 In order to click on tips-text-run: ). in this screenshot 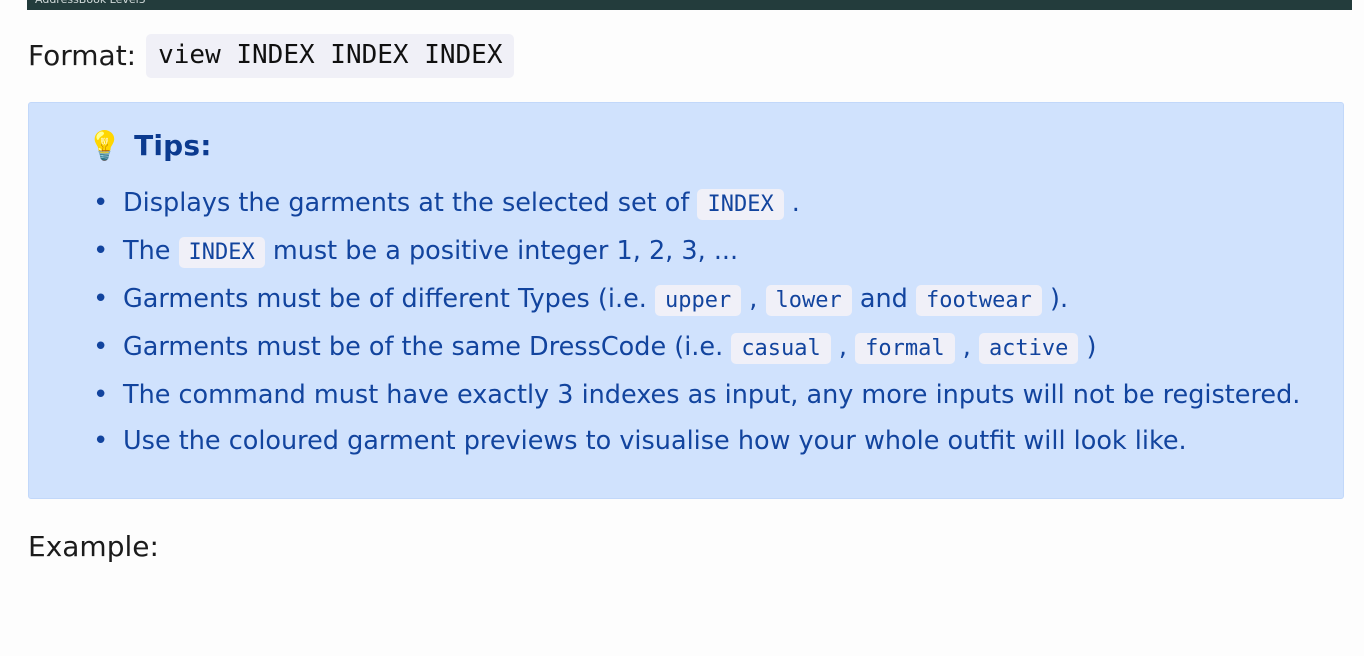, I will do `click(1055, 299)`.